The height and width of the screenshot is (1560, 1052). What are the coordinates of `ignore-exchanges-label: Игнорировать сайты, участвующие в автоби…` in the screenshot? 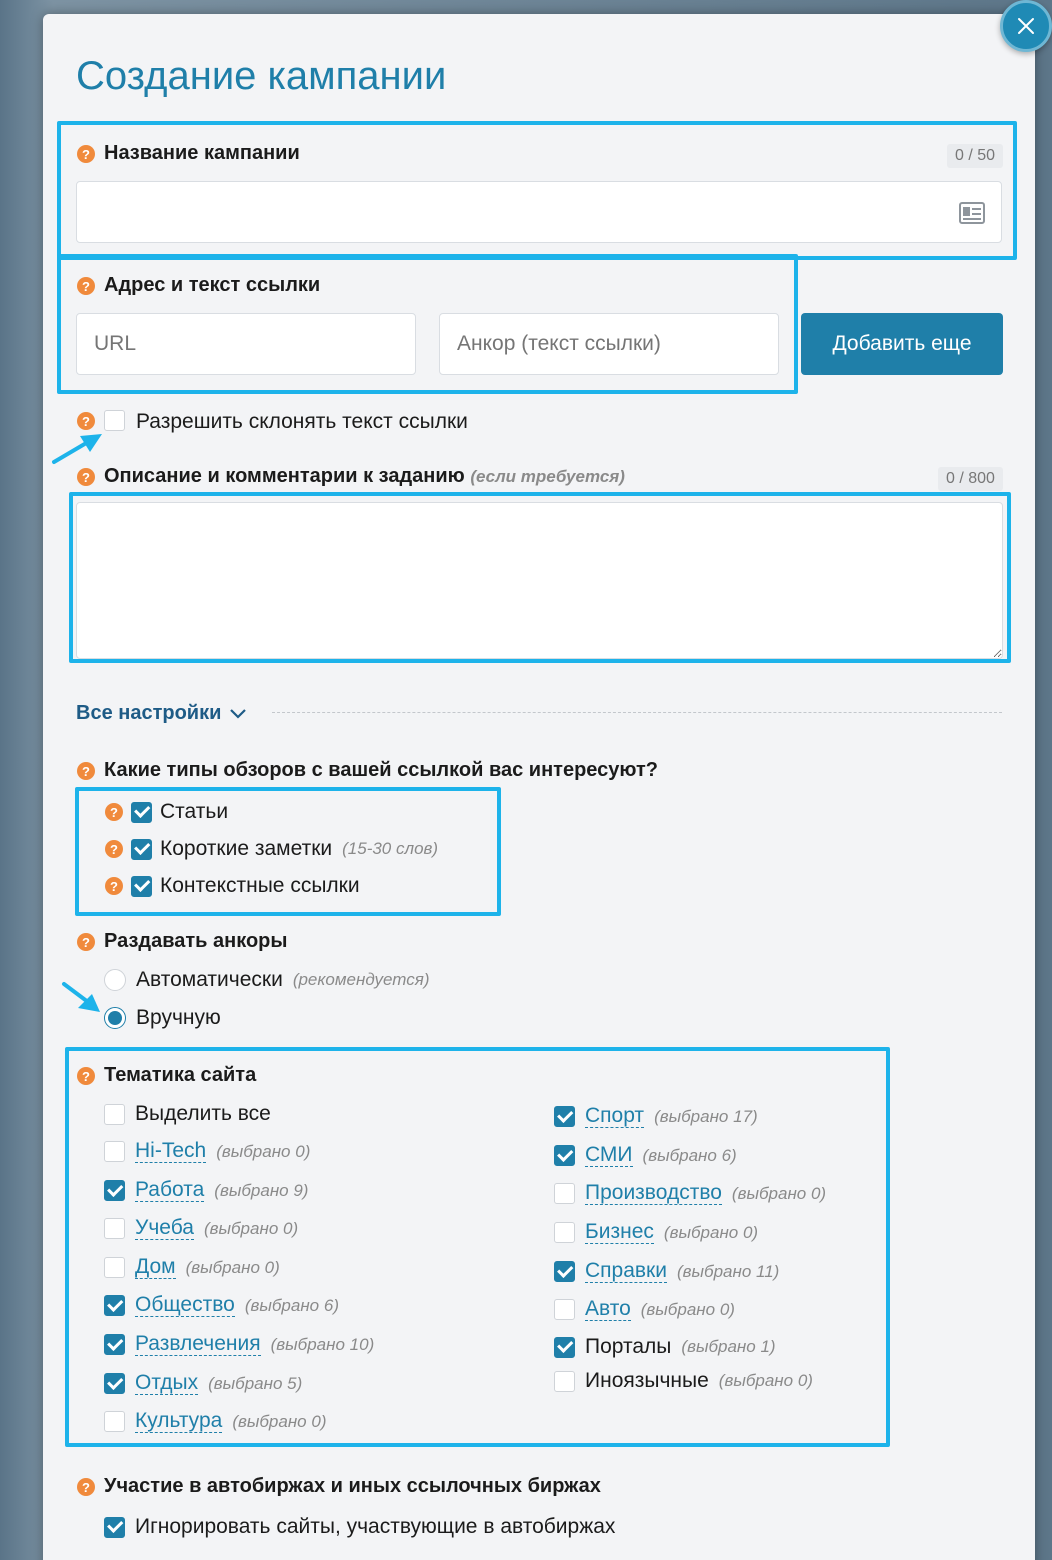 It's located at (375, 1526).